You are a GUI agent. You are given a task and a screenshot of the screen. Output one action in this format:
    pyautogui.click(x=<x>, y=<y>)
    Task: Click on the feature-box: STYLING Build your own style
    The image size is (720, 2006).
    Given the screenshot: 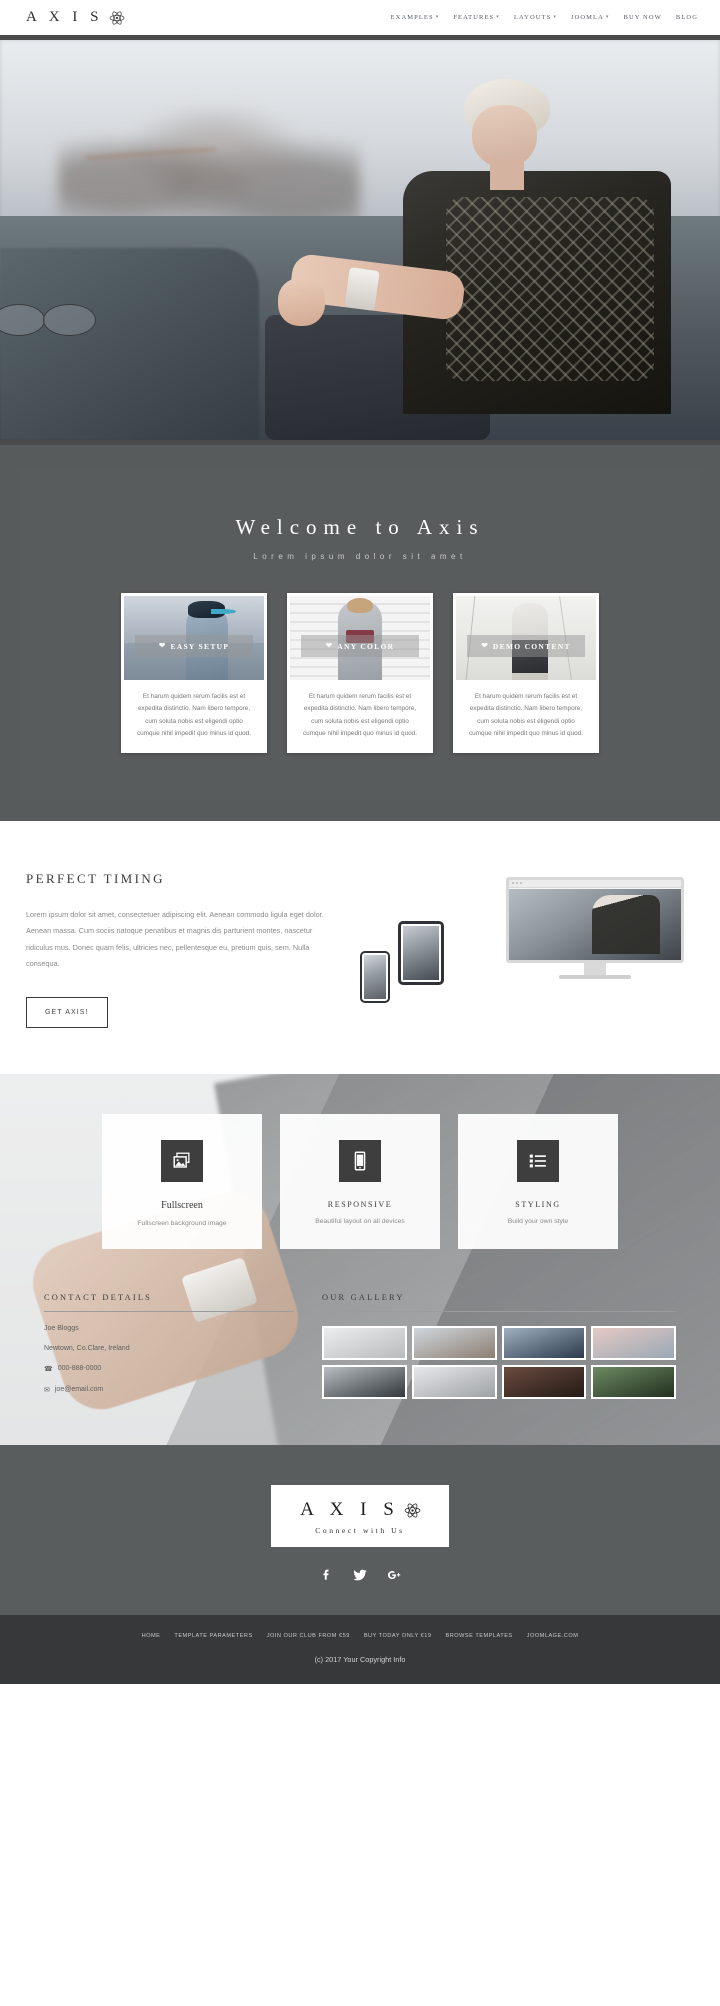 What is the action you would take?
    pyautogui.click(x=538, y=1181)
    